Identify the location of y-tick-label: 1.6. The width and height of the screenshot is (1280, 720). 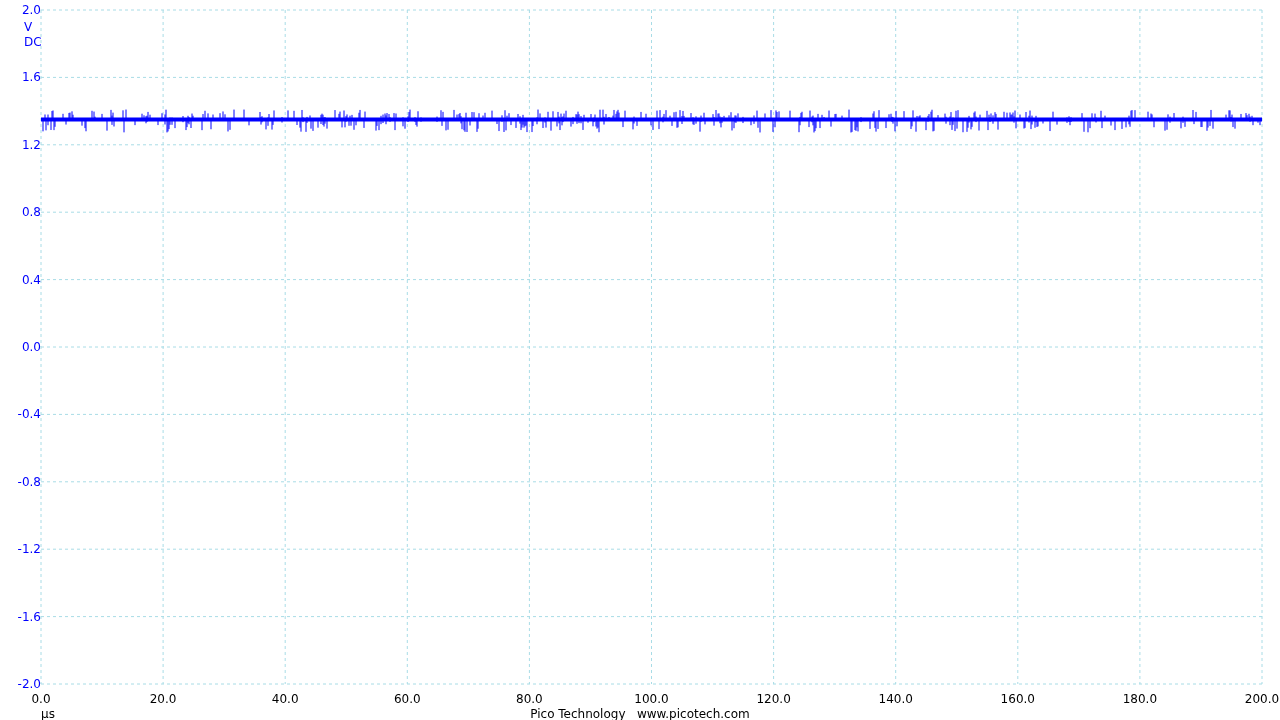
(31, 77).